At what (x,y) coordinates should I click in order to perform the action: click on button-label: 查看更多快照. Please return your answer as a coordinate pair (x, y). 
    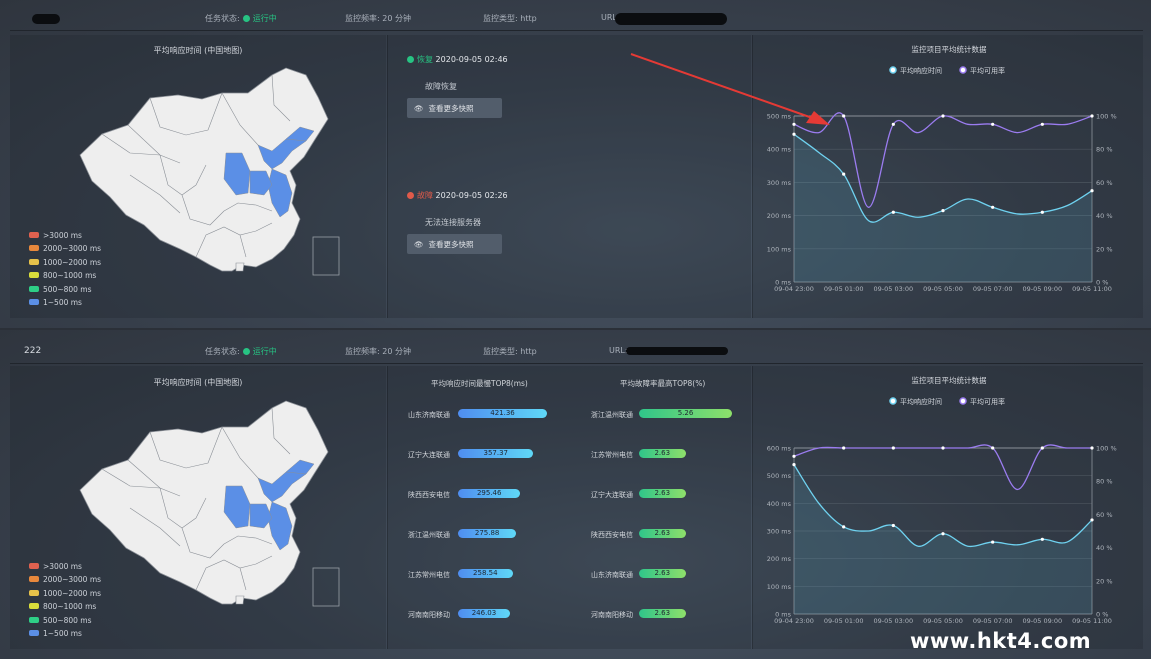
    Looking at the image, I should click on (451, 108).